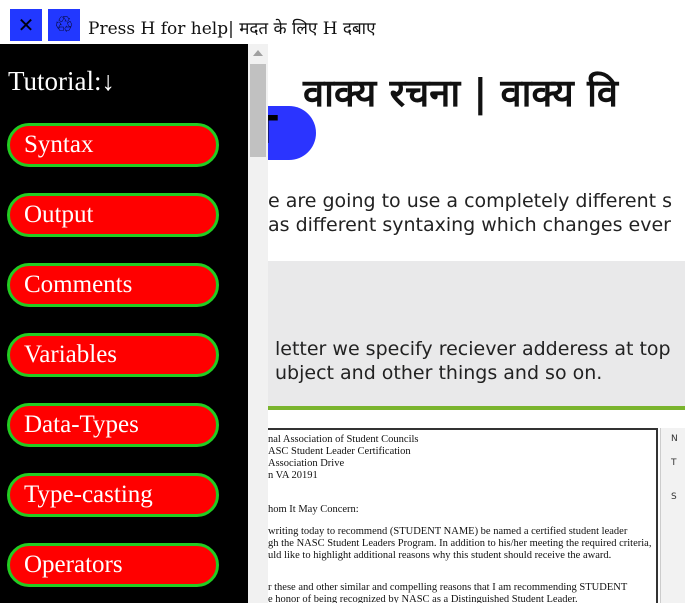  I want to click on sidebar-item-syntax: Syntax, so click(113, 145).